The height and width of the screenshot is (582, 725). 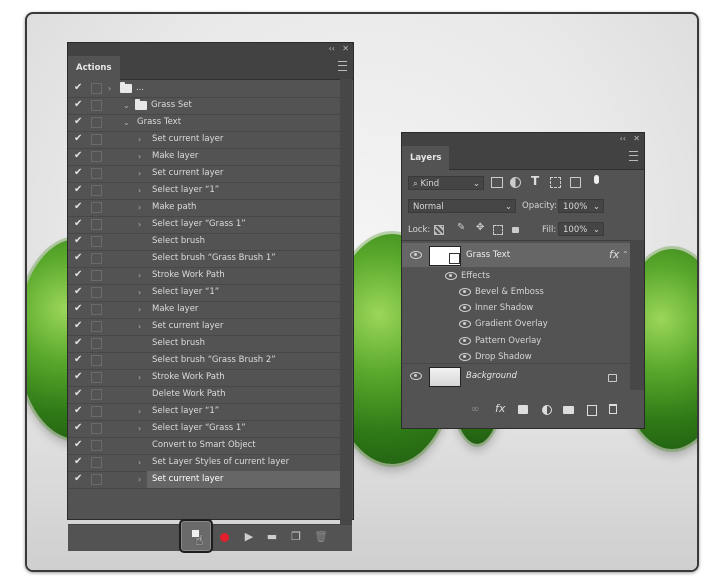 What do you see at coordinates (516, 255) in the screenshot?
I see `layer-row-grass-text: Grass Text fx ⌃` at bounding box center [516, 255].